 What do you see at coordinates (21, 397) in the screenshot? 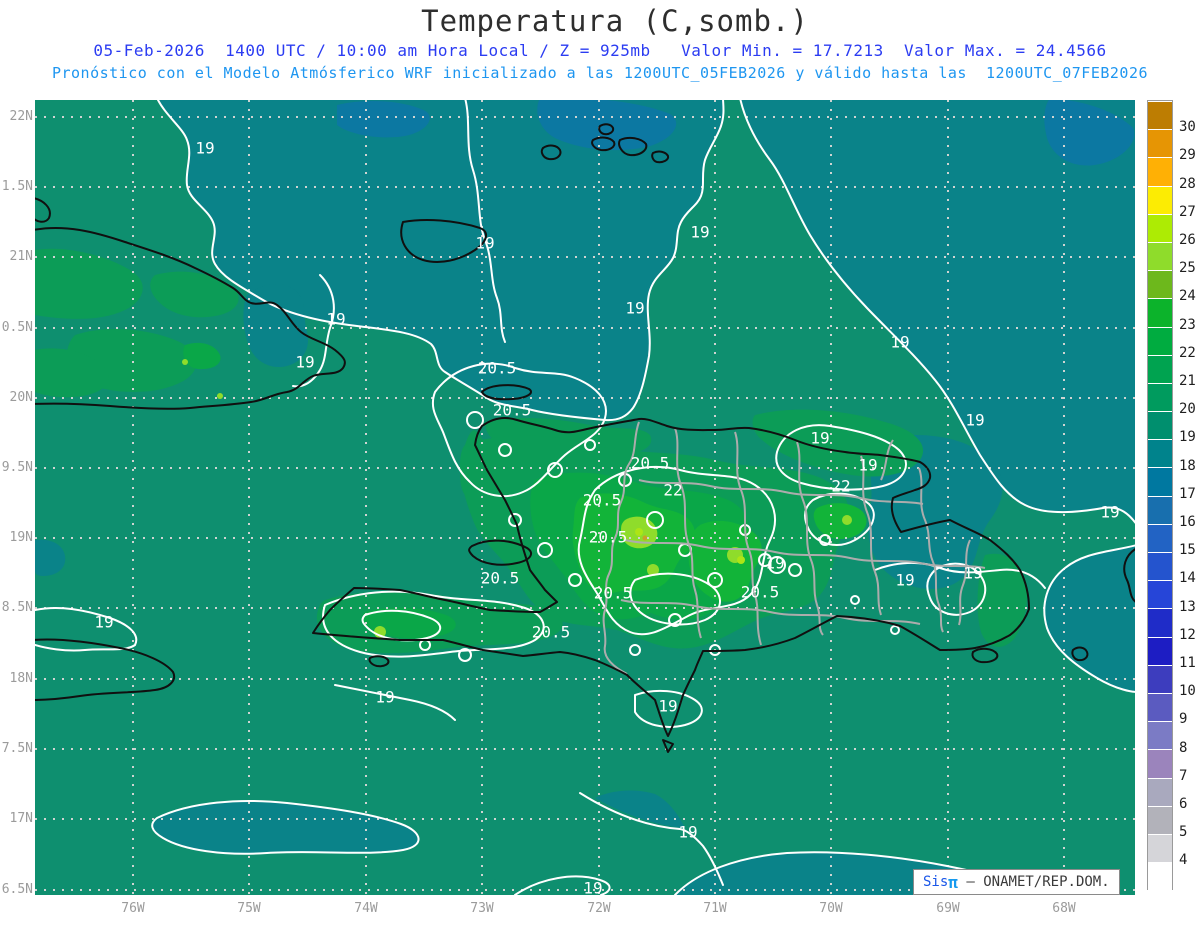
I see `lat-tick-label: 20N` at bounding box center [21, 397].